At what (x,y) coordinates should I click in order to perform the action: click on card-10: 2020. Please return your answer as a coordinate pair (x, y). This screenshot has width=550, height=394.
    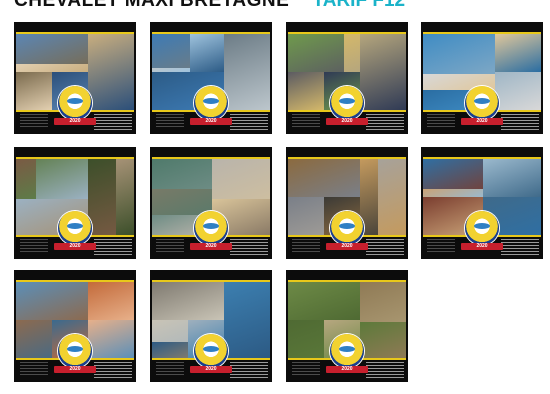
    Looking at the image, I should click on (211, 326).